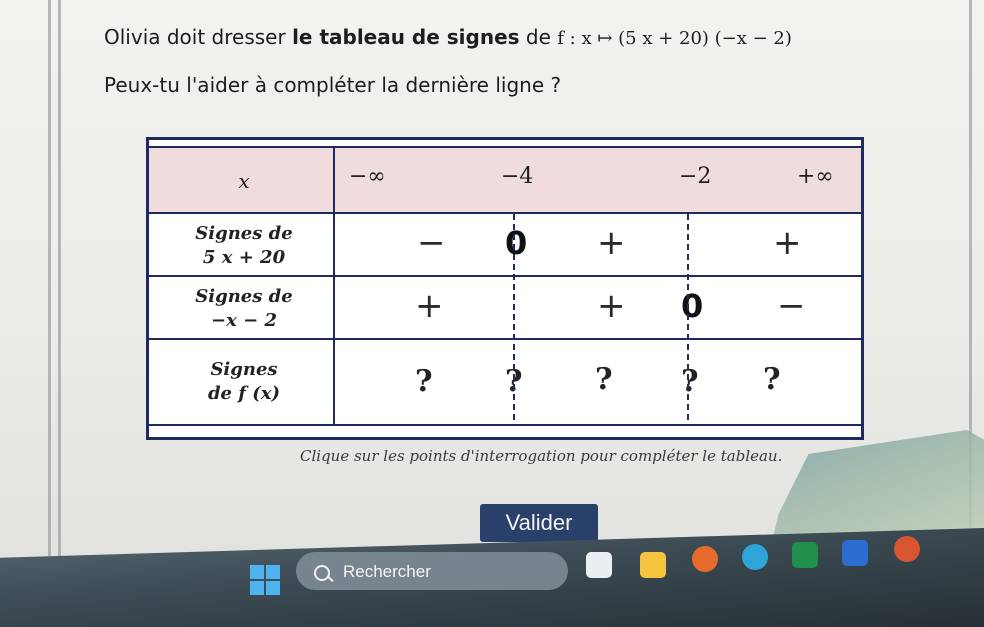  I want to click on task-view-icon, so click(599, 565).